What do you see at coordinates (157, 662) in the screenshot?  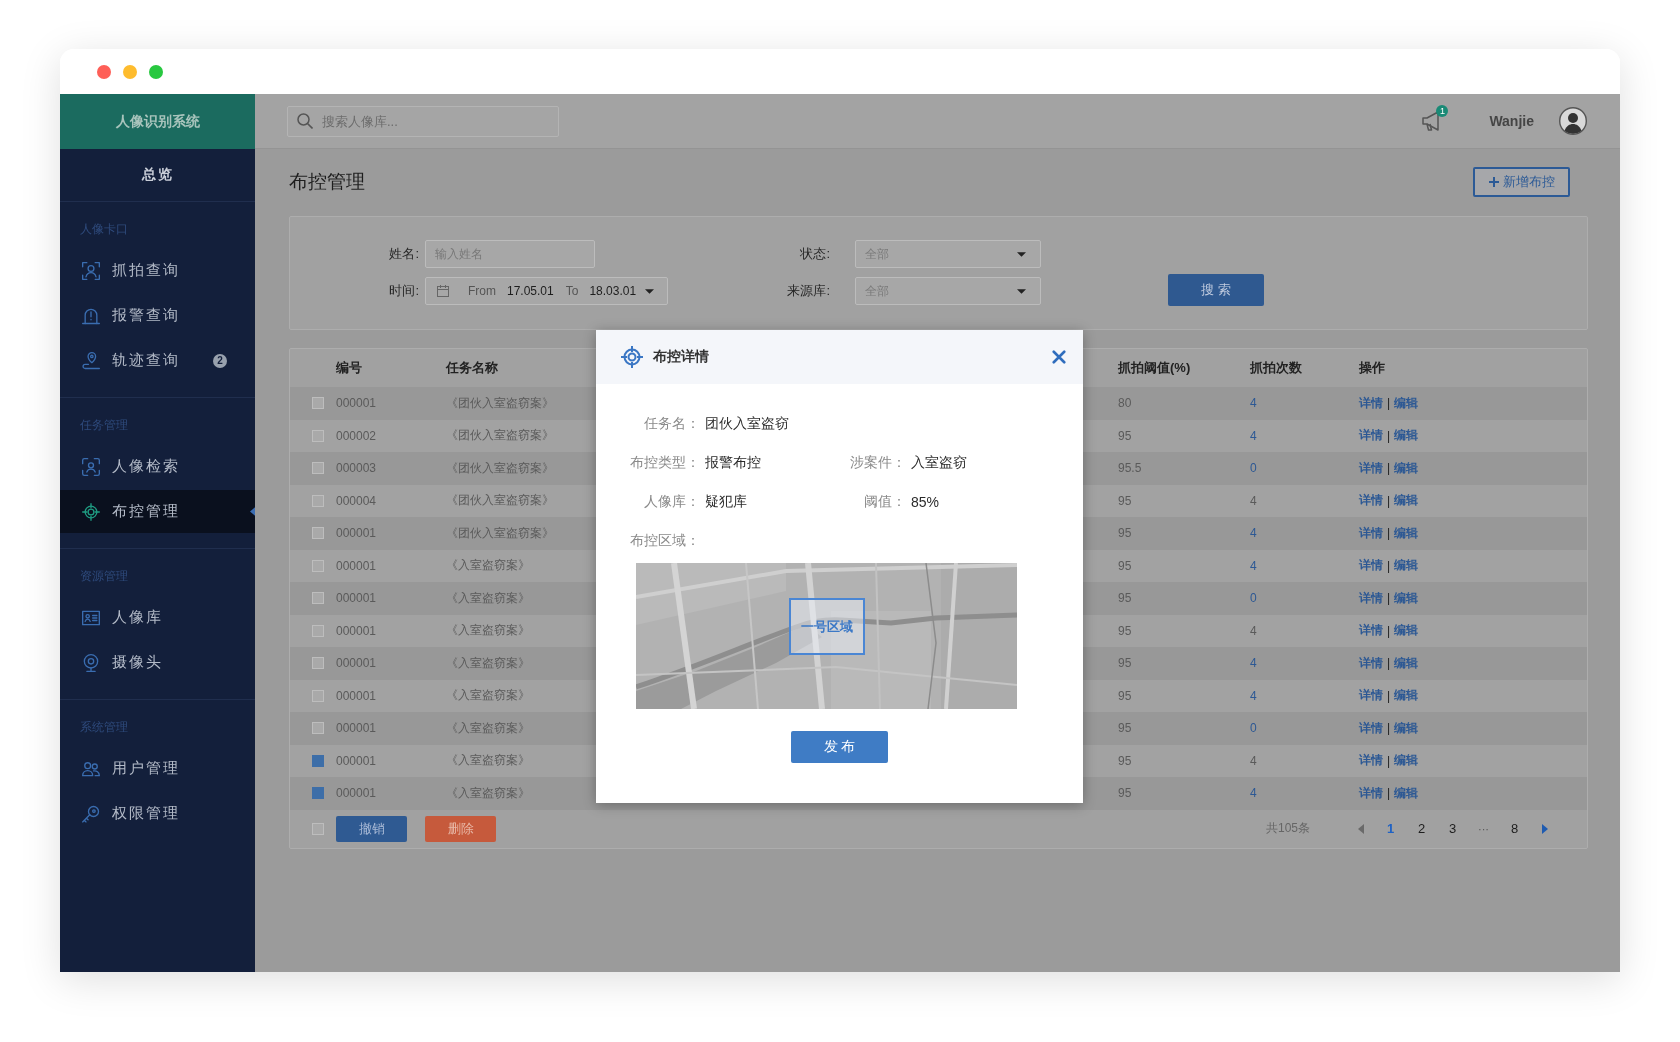 I see `sidebar-item: 摄像头` at bounding box center [157, 662].